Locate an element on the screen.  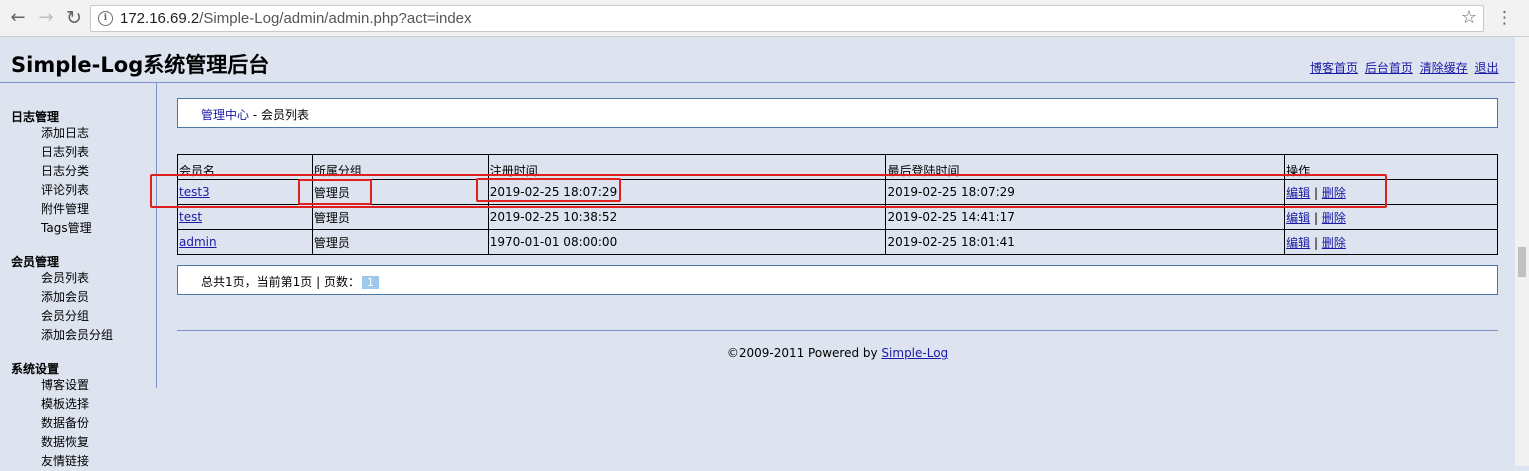
logout-link: 退出 is located at coordinates (1487, 68).